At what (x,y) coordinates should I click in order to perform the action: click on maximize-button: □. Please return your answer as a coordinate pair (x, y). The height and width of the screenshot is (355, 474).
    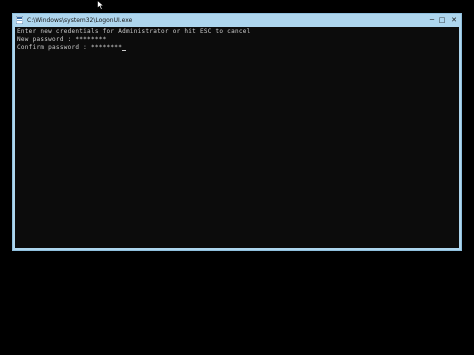
    Looking at the image, I should click on (442, 20).